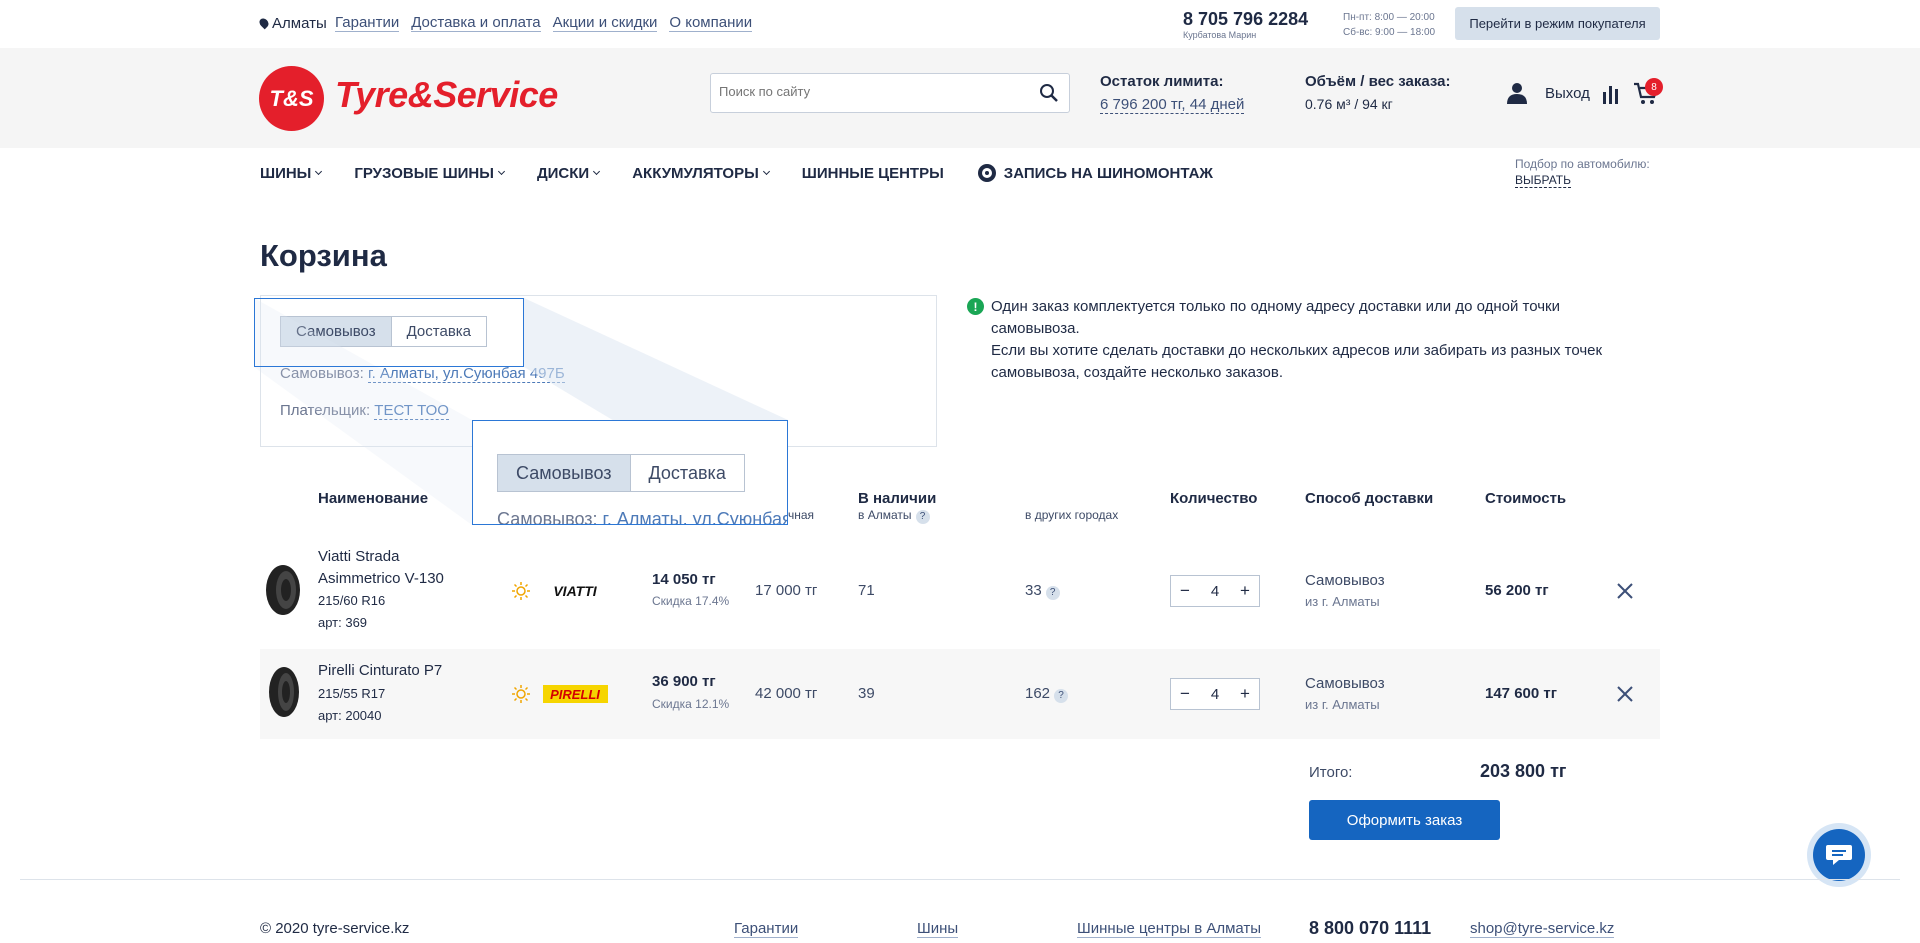  What do you see at coordinates (975, 306) in the screenshot?
I see `info-icon: !` at bounding box center [975, 306].